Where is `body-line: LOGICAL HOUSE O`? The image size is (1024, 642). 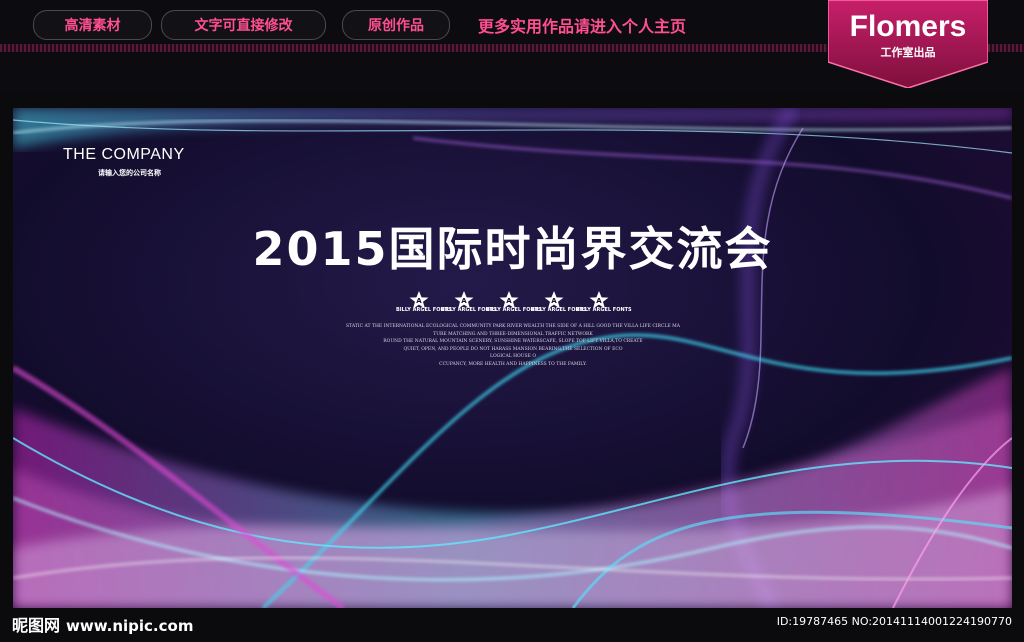 body-line: LOGICAL HOUSE O is located at coordinates (513, 356).